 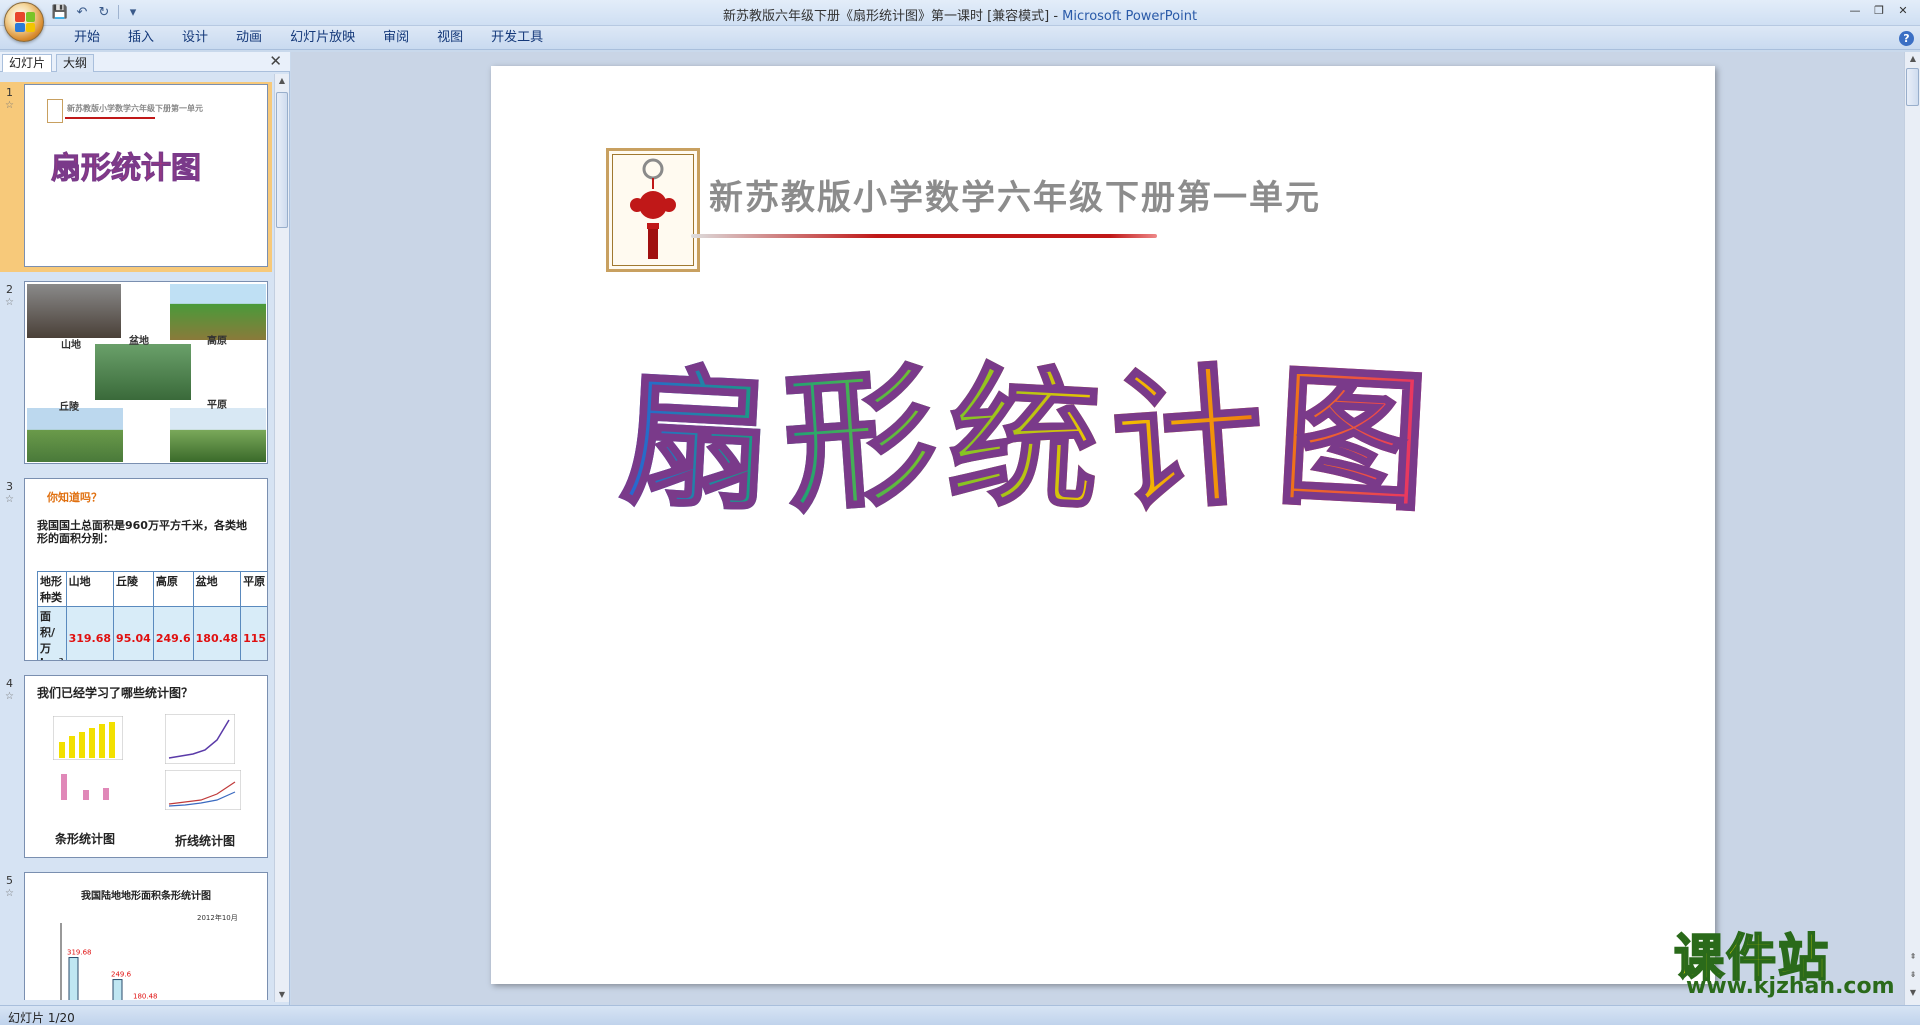 I want to click on office-button, so click(x=24, y=22).